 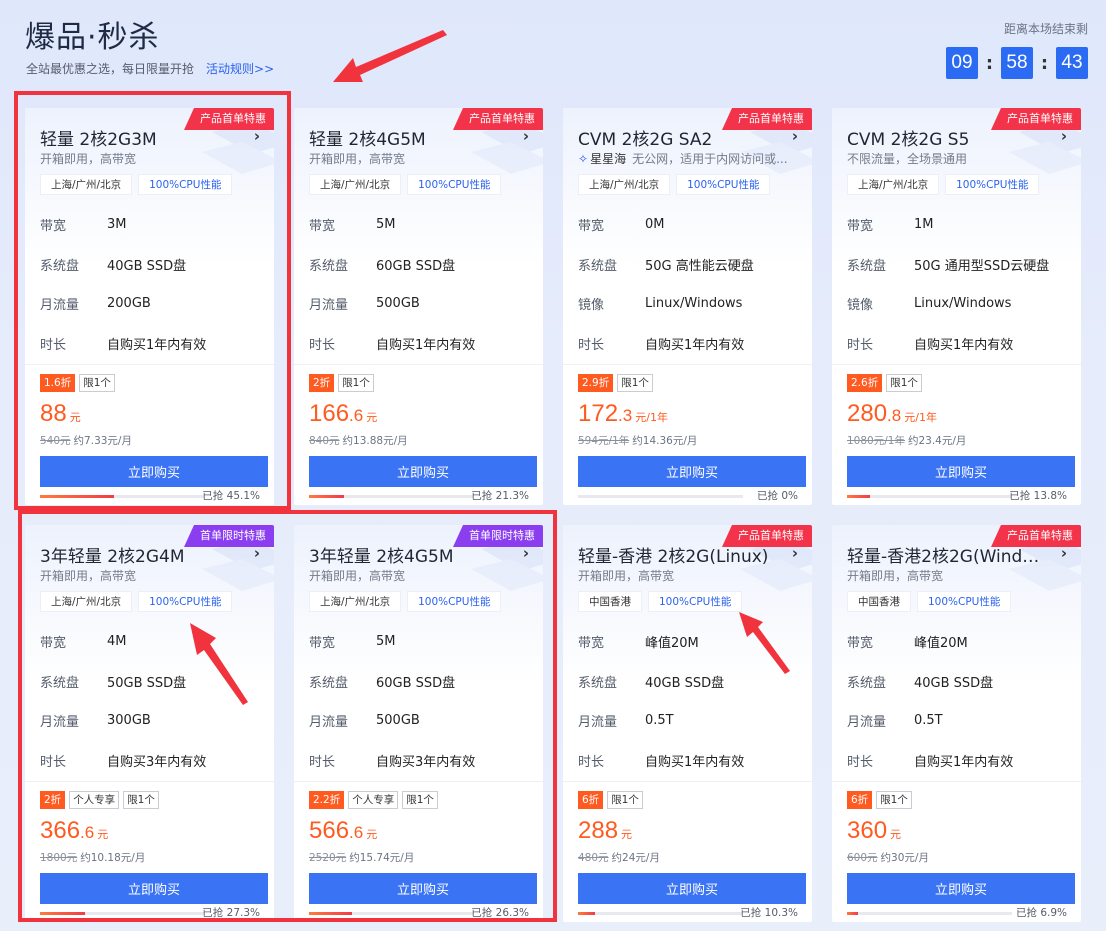 I want to click on price-decimal: .8, so click(x=894, y=415).